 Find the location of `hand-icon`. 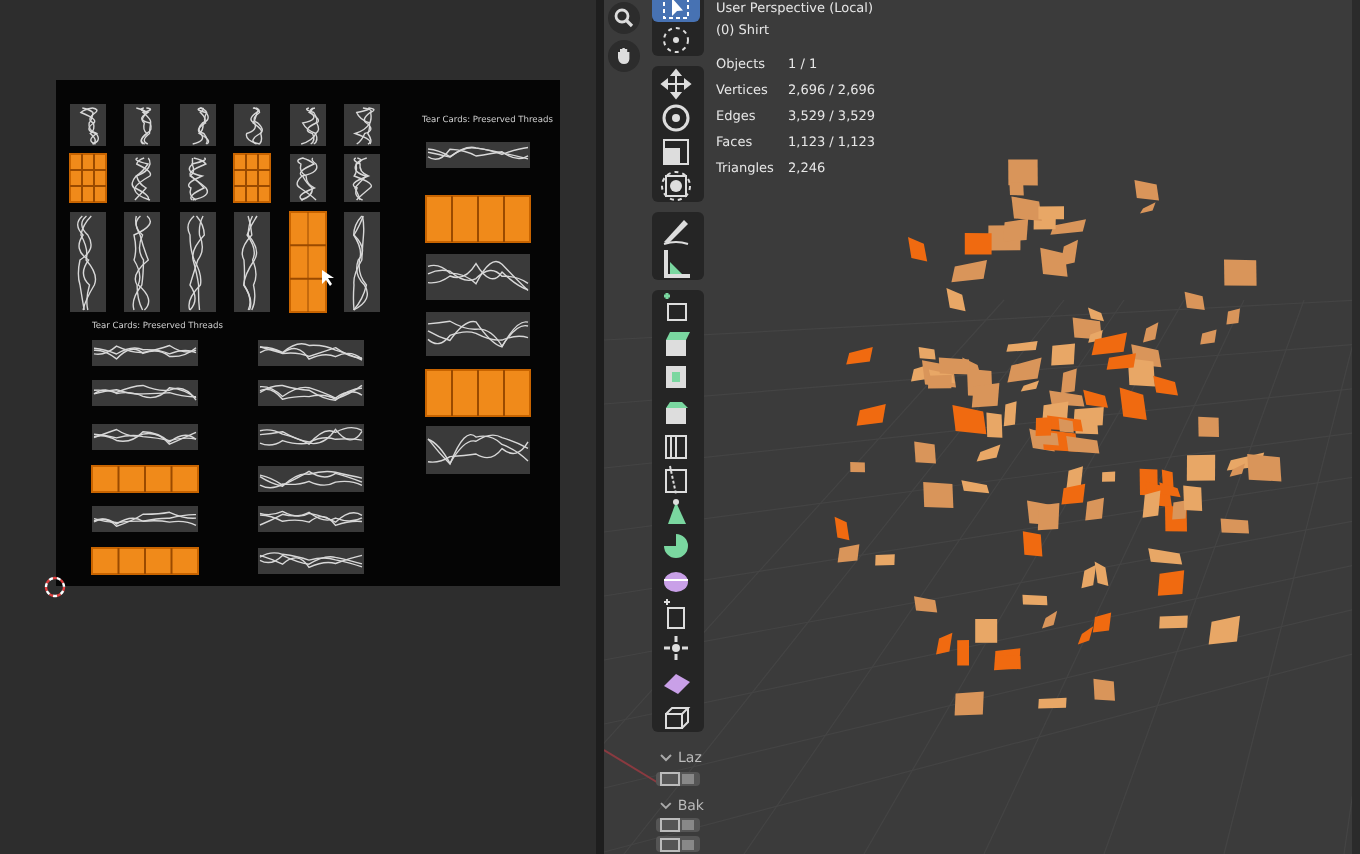

hand-icon is located at coordinates (624, 56).